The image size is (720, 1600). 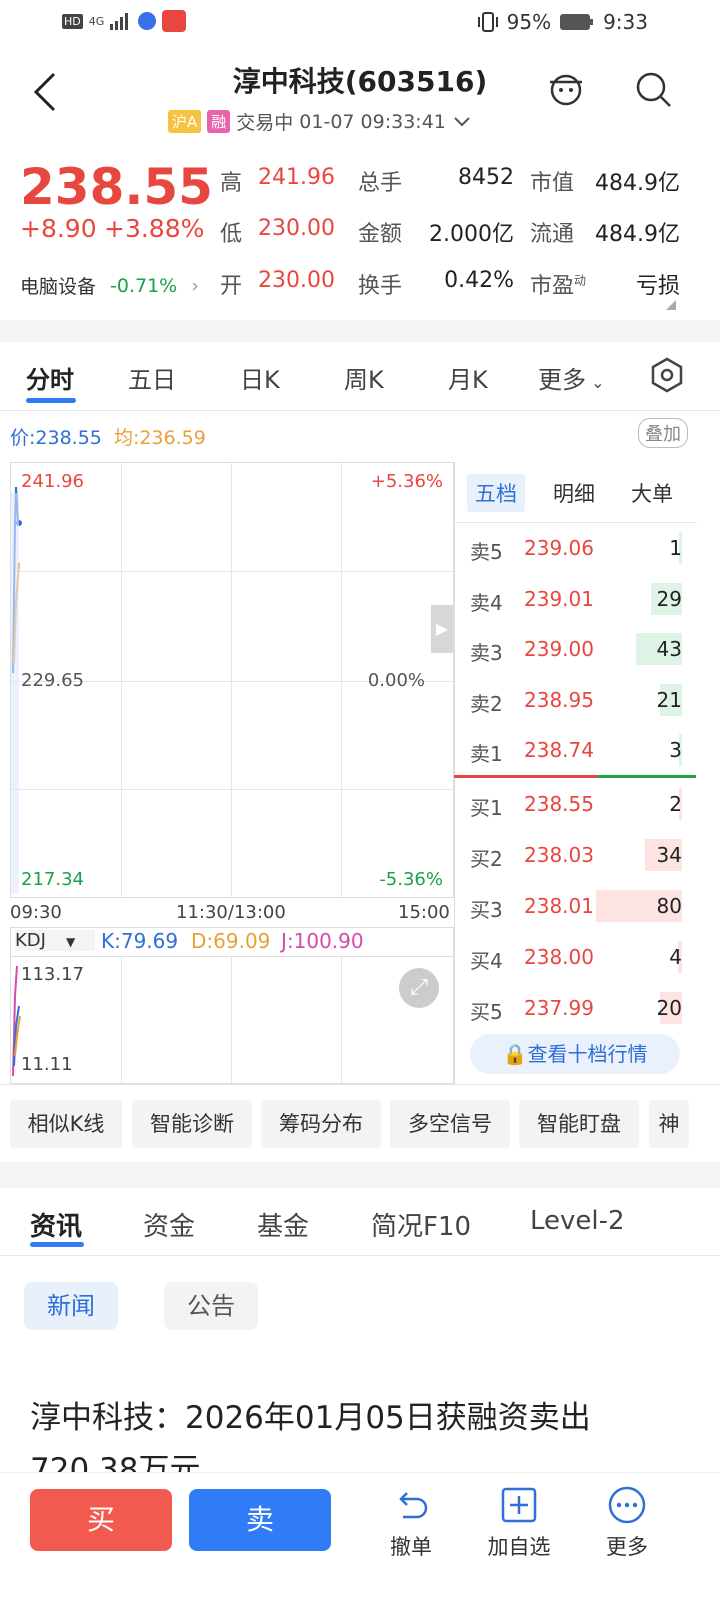 What do you see at coordinates (144, 285) in the screenshot?
I see `sector-pct: -0.71%` at bounding box center [144, 285].